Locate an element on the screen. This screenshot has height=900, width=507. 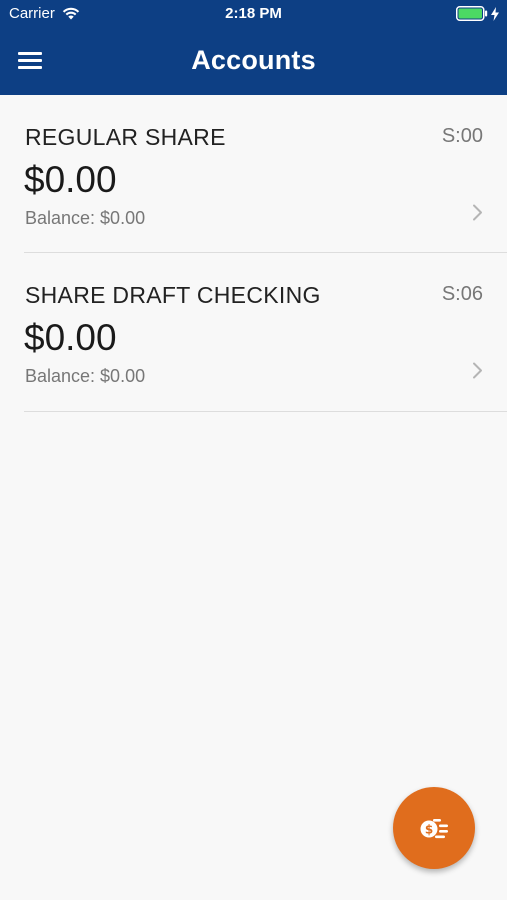
header: Carrier 2:18 PM Accounts is located at coordinates (253, 47).